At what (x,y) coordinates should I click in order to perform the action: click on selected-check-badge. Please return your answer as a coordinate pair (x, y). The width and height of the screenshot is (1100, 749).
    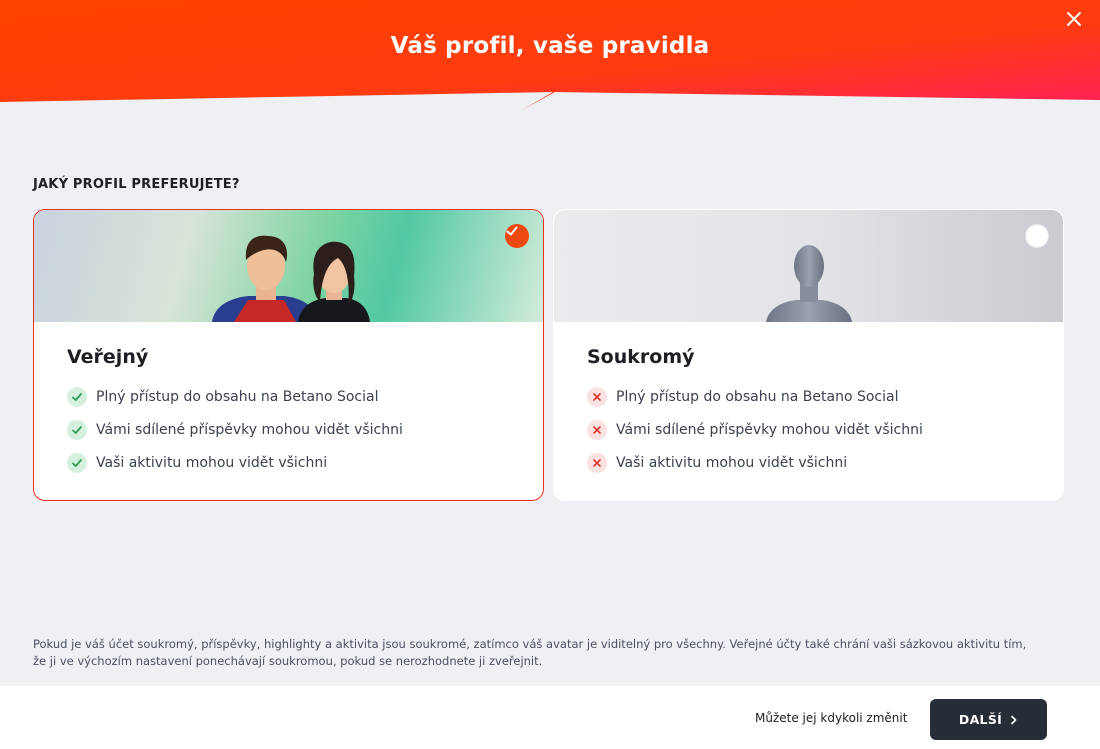
    Looking at the image, I should click on (517, 236).